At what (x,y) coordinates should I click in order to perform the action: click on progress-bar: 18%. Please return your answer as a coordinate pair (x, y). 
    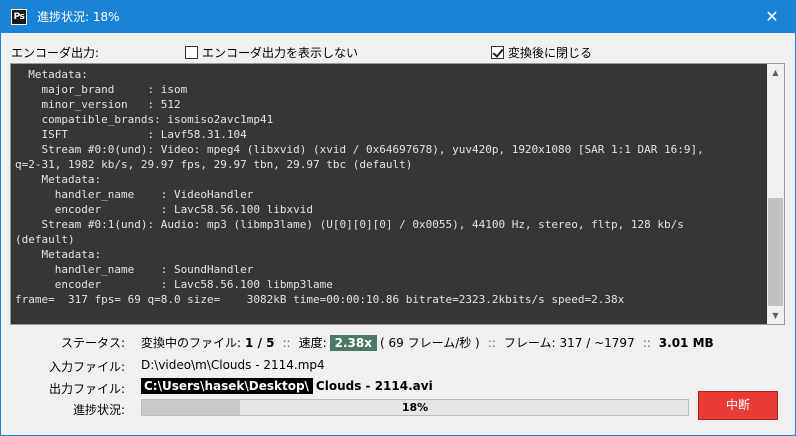
    Looking at the image, I should click on (415, 407).